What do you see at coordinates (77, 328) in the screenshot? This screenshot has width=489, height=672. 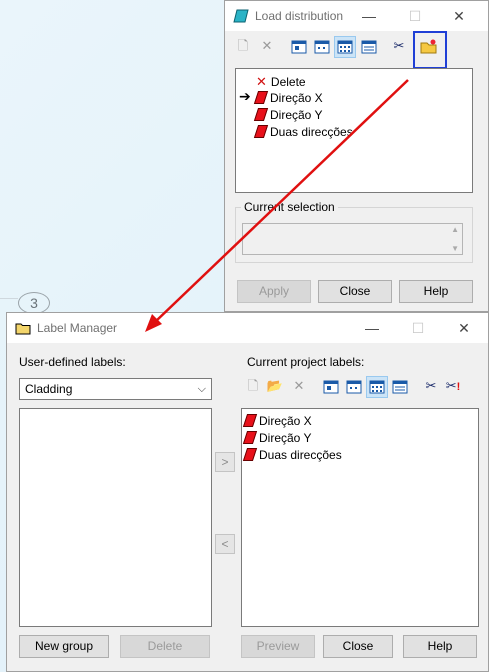 I see `window-title: Label Manager` at bounding box center [77, 328].